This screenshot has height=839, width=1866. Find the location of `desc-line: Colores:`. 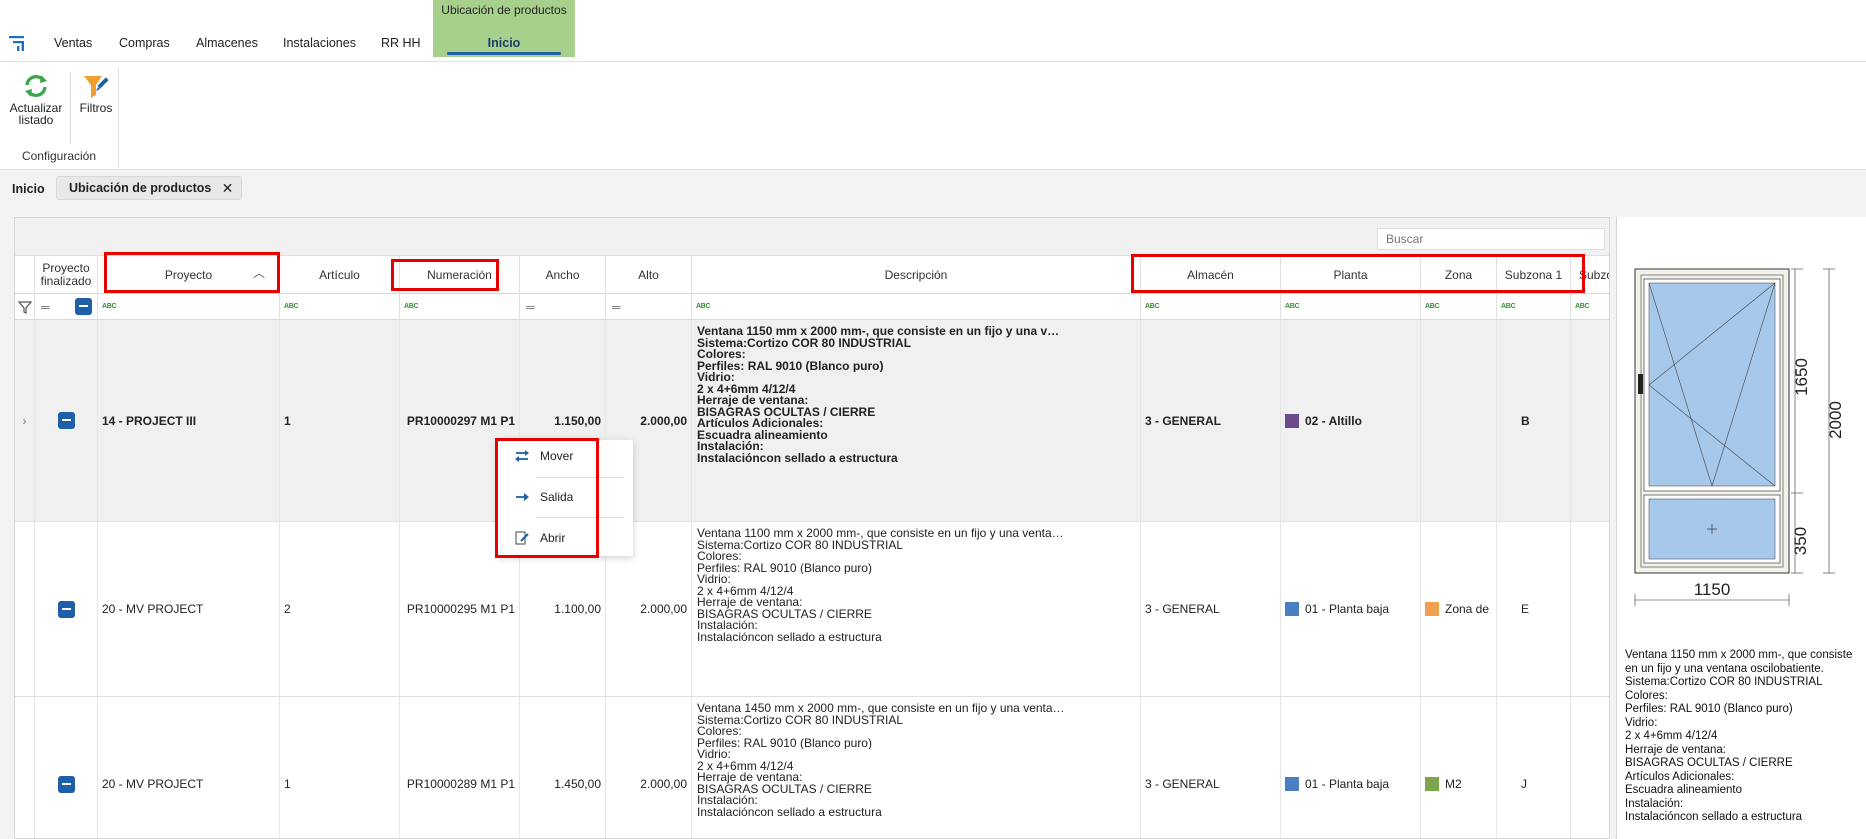

desc-line: Colores: is located at coordinates (721, 355).